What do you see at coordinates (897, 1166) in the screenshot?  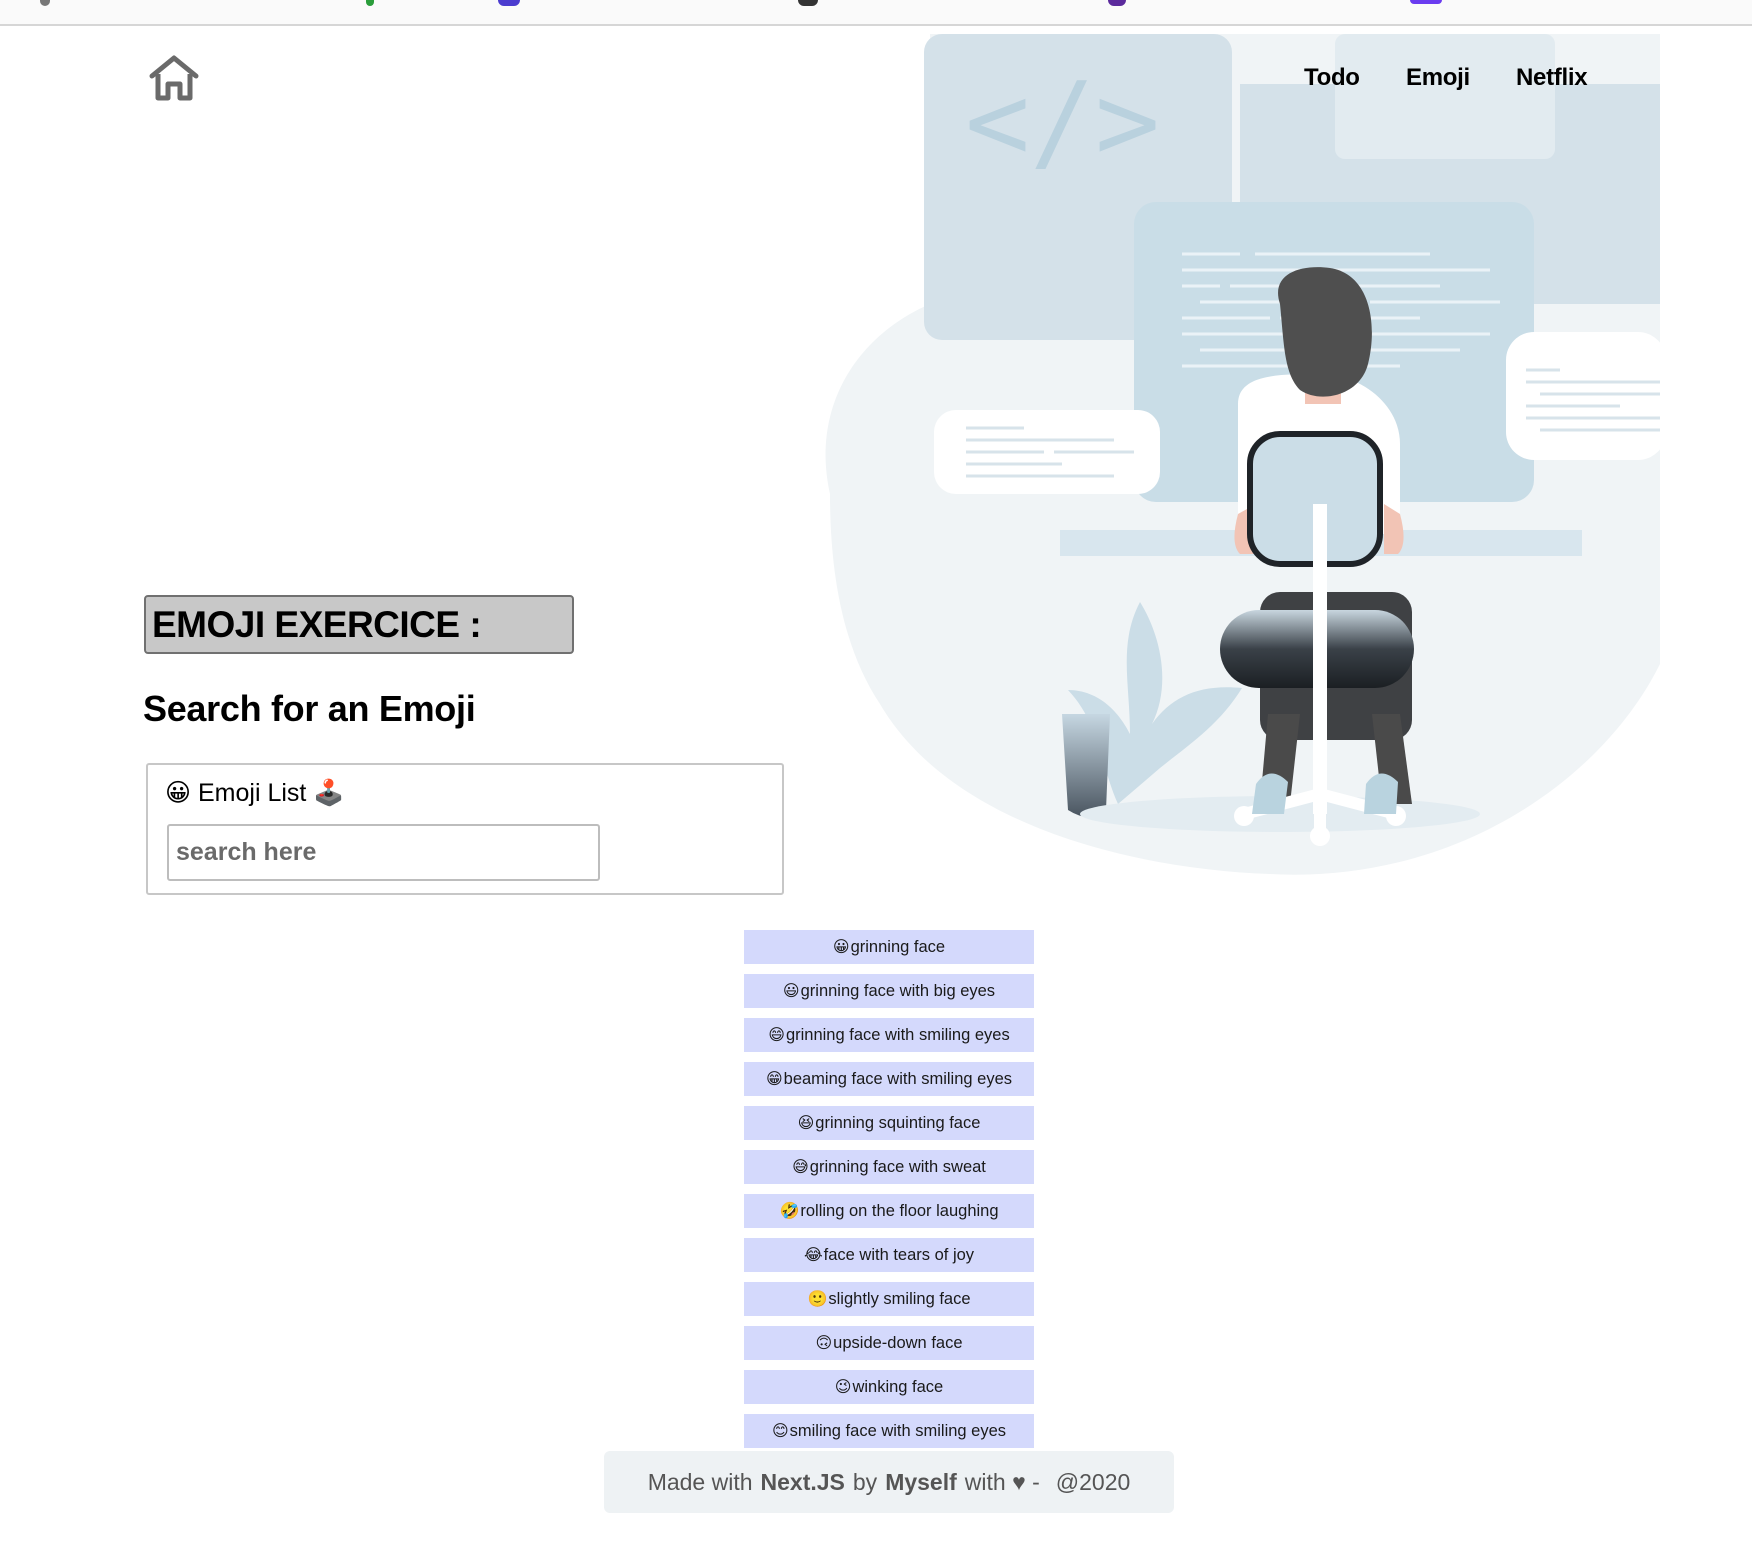 I see `emoji-name: grinning face with sweat` at bounding box center [897, 1166].